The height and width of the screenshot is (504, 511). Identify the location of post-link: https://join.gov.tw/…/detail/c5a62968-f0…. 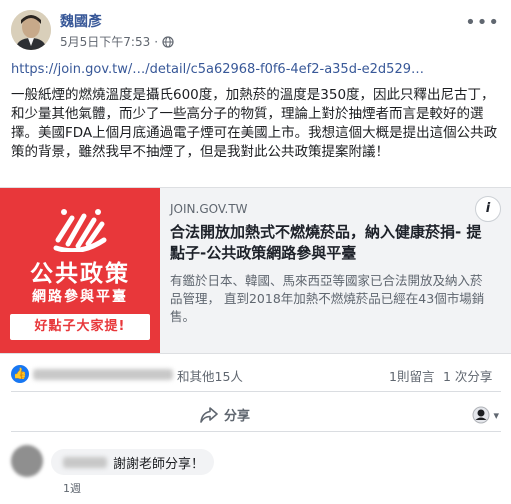
(217, 69).